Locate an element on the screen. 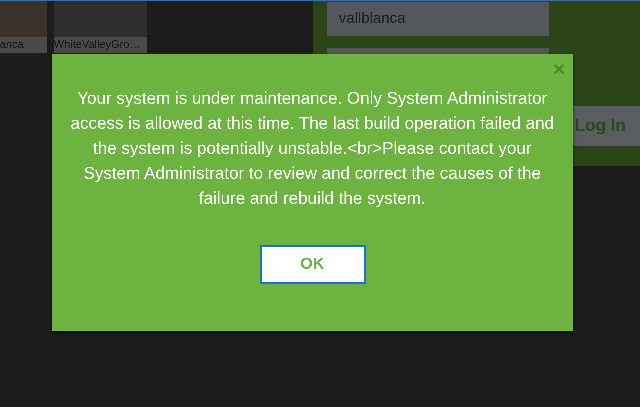  username-field: vallblanca is located at coordinates (438, 19).